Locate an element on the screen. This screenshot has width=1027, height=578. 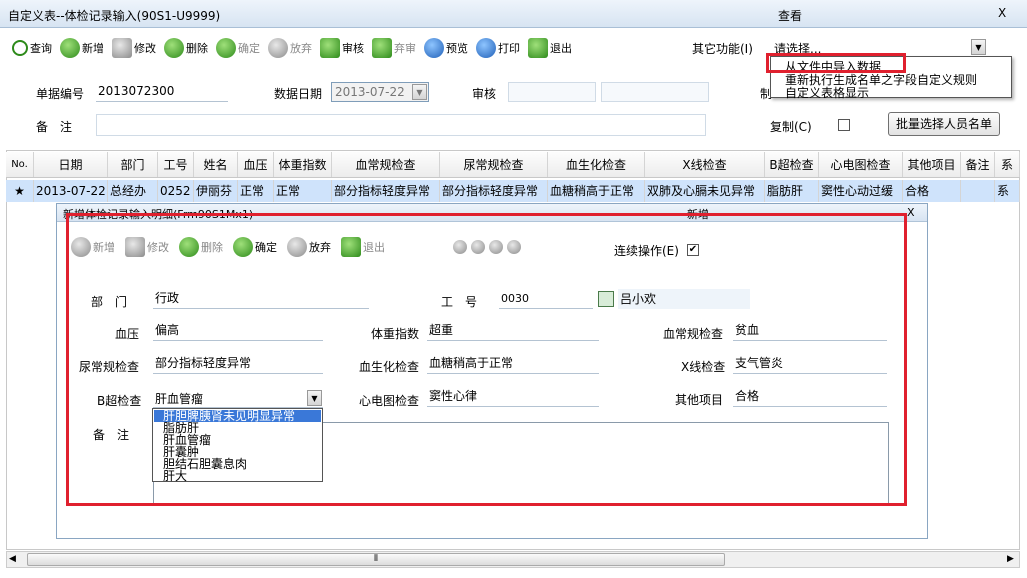
table-cell: 系 is located at coordinates (1007, 191).